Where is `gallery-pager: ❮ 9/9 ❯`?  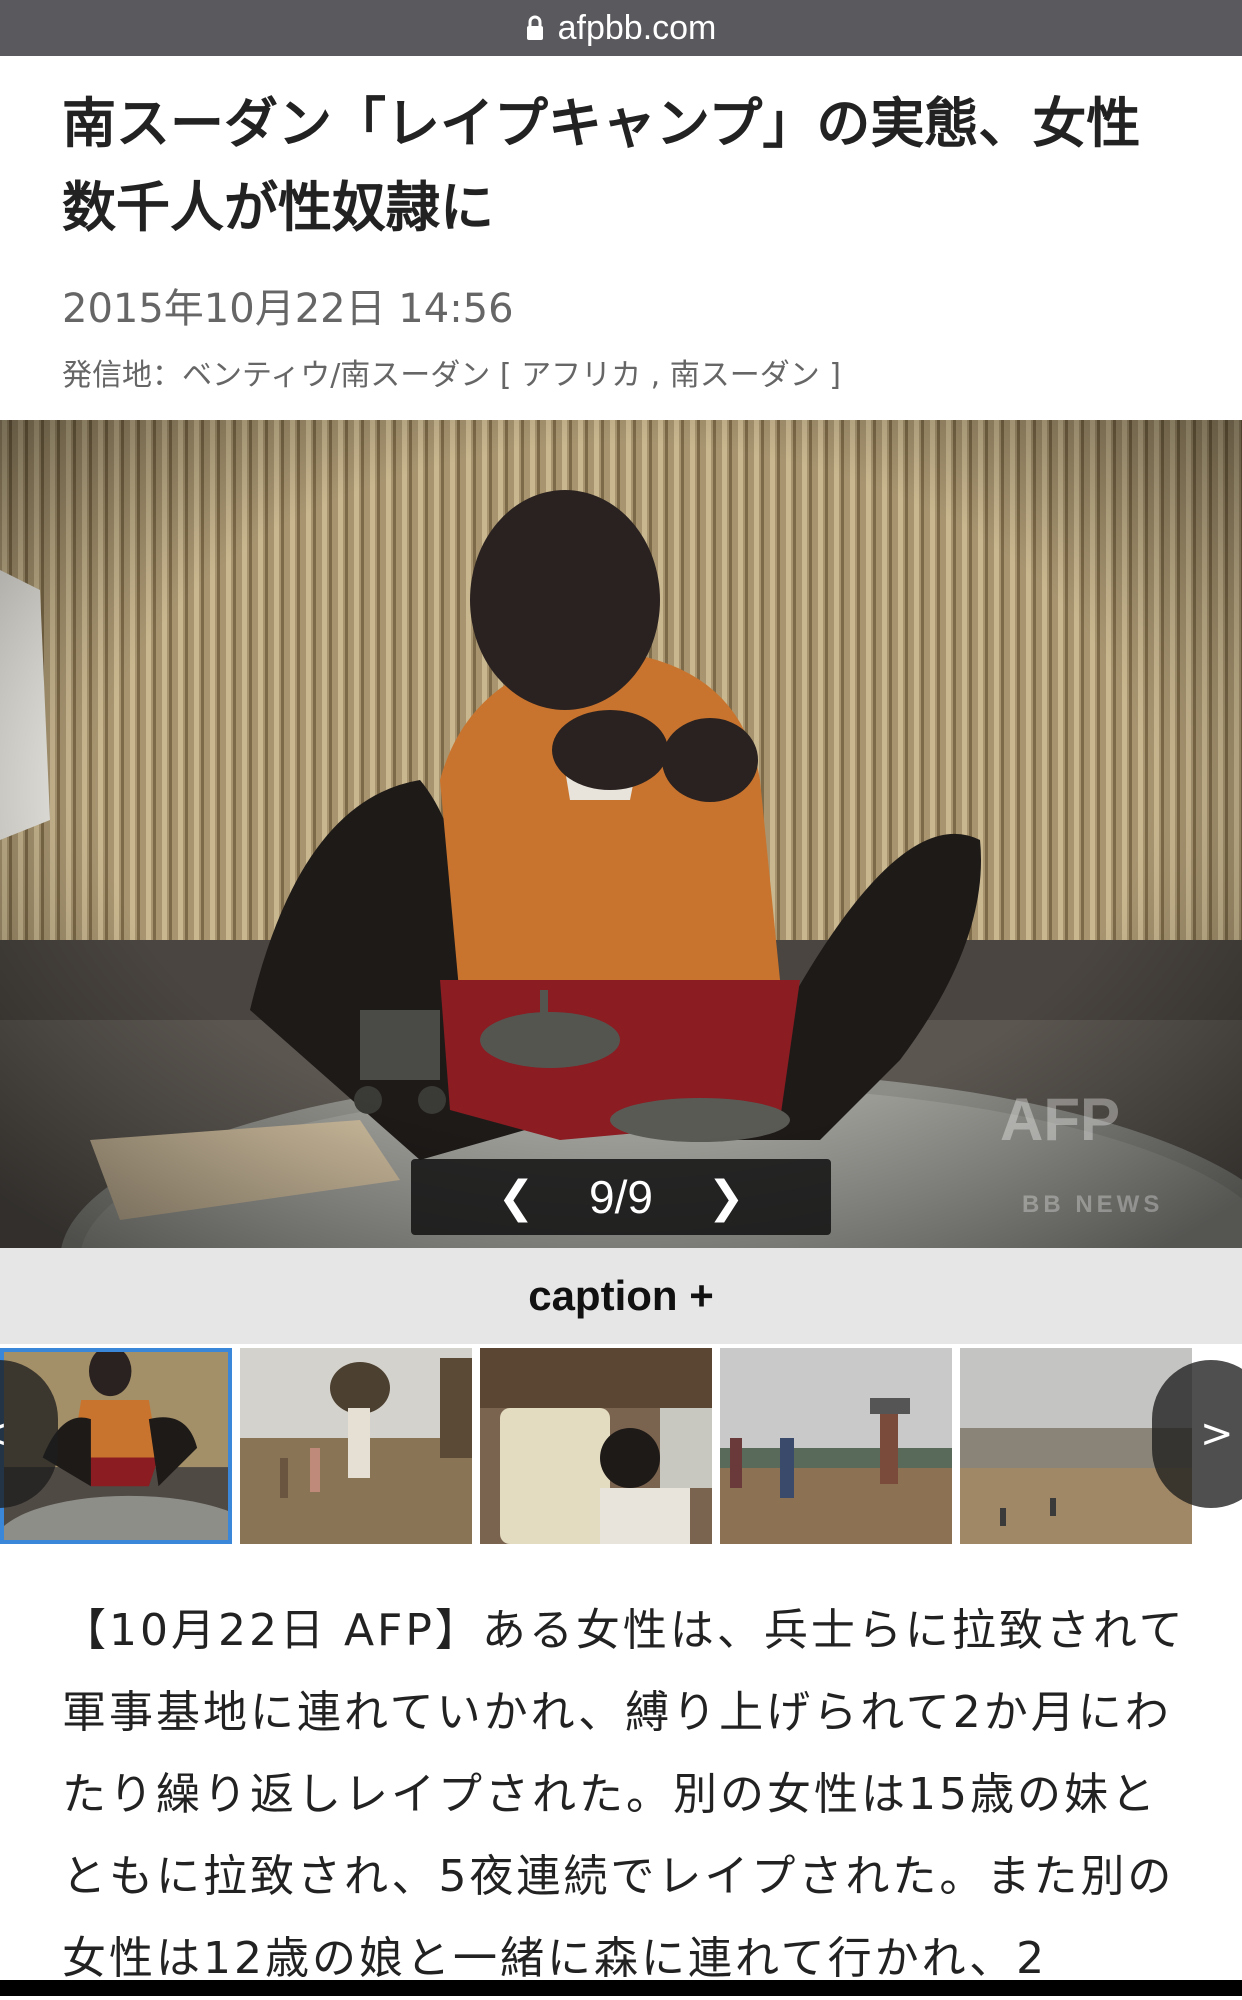
gallery-pager: ❮ 9/9 ❯ is located at coordinates (621, 1197).